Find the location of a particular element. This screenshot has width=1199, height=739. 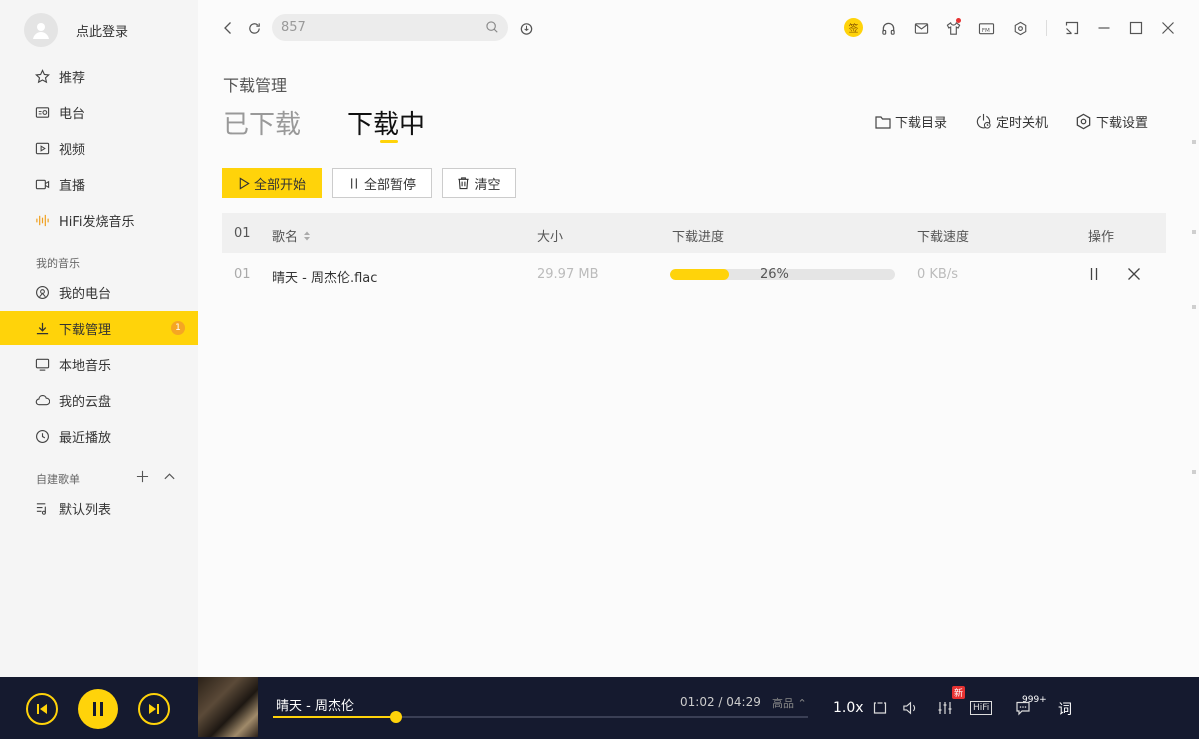

playback-time: 01:02 / 04:29 is located at coordinates (720, 702).